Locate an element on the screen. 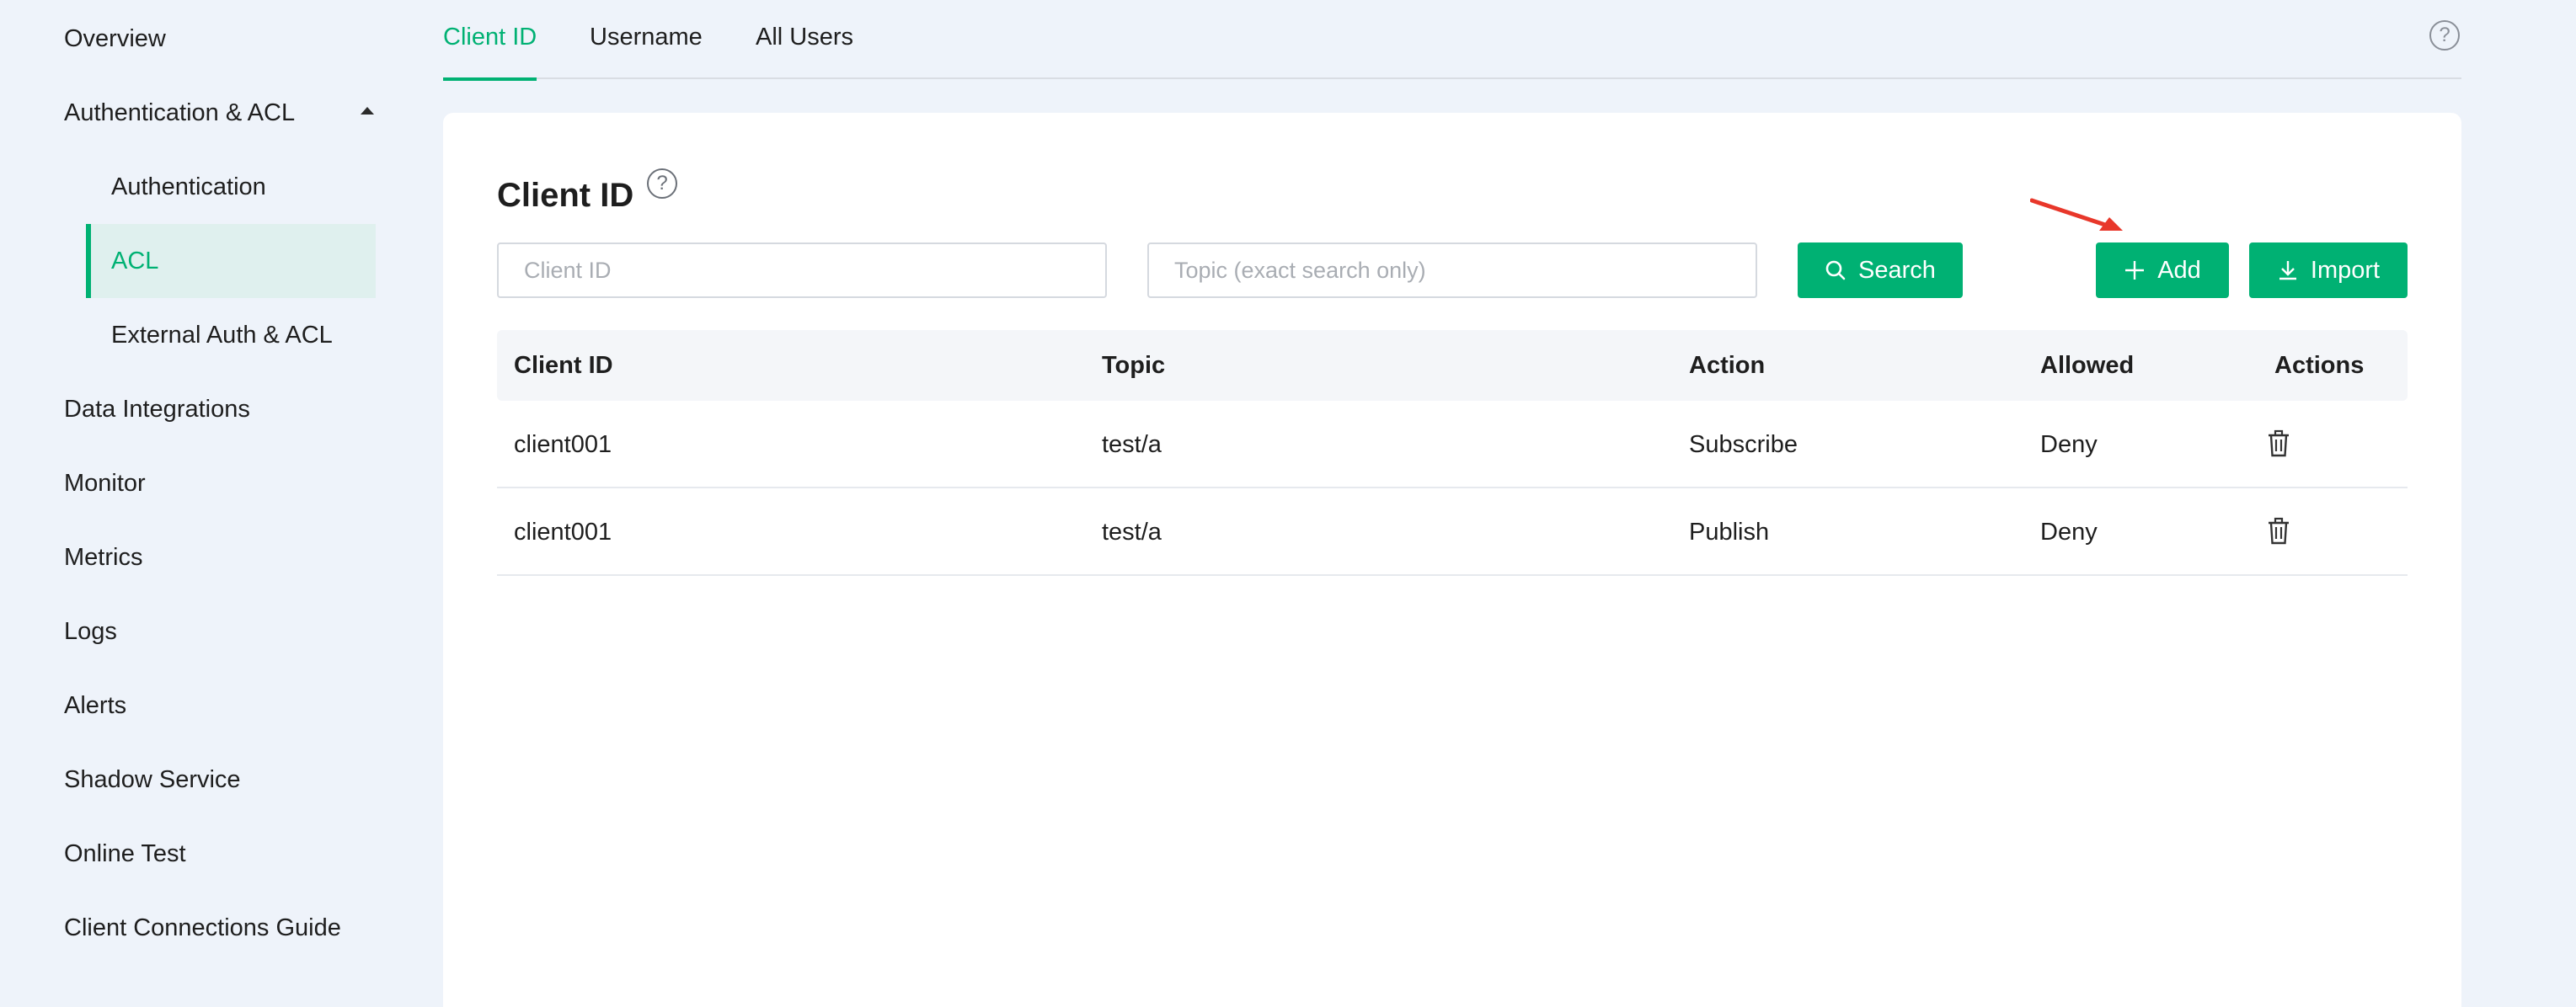  column-header-allowed: Allowed is located at coordinates (2087, 365).